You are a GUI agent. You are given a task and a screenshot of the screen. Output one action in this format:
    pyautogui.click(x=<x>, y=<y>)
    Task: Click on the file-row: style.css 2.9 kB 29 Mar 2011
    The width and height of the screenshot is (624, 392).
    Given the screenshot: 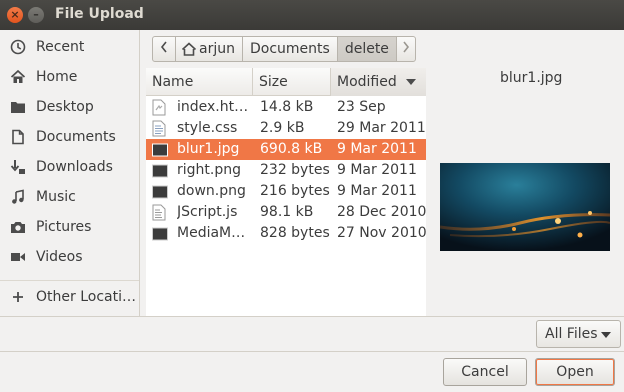 What is the action you would take?
    pyautogui.click(x=286, y=128)
    